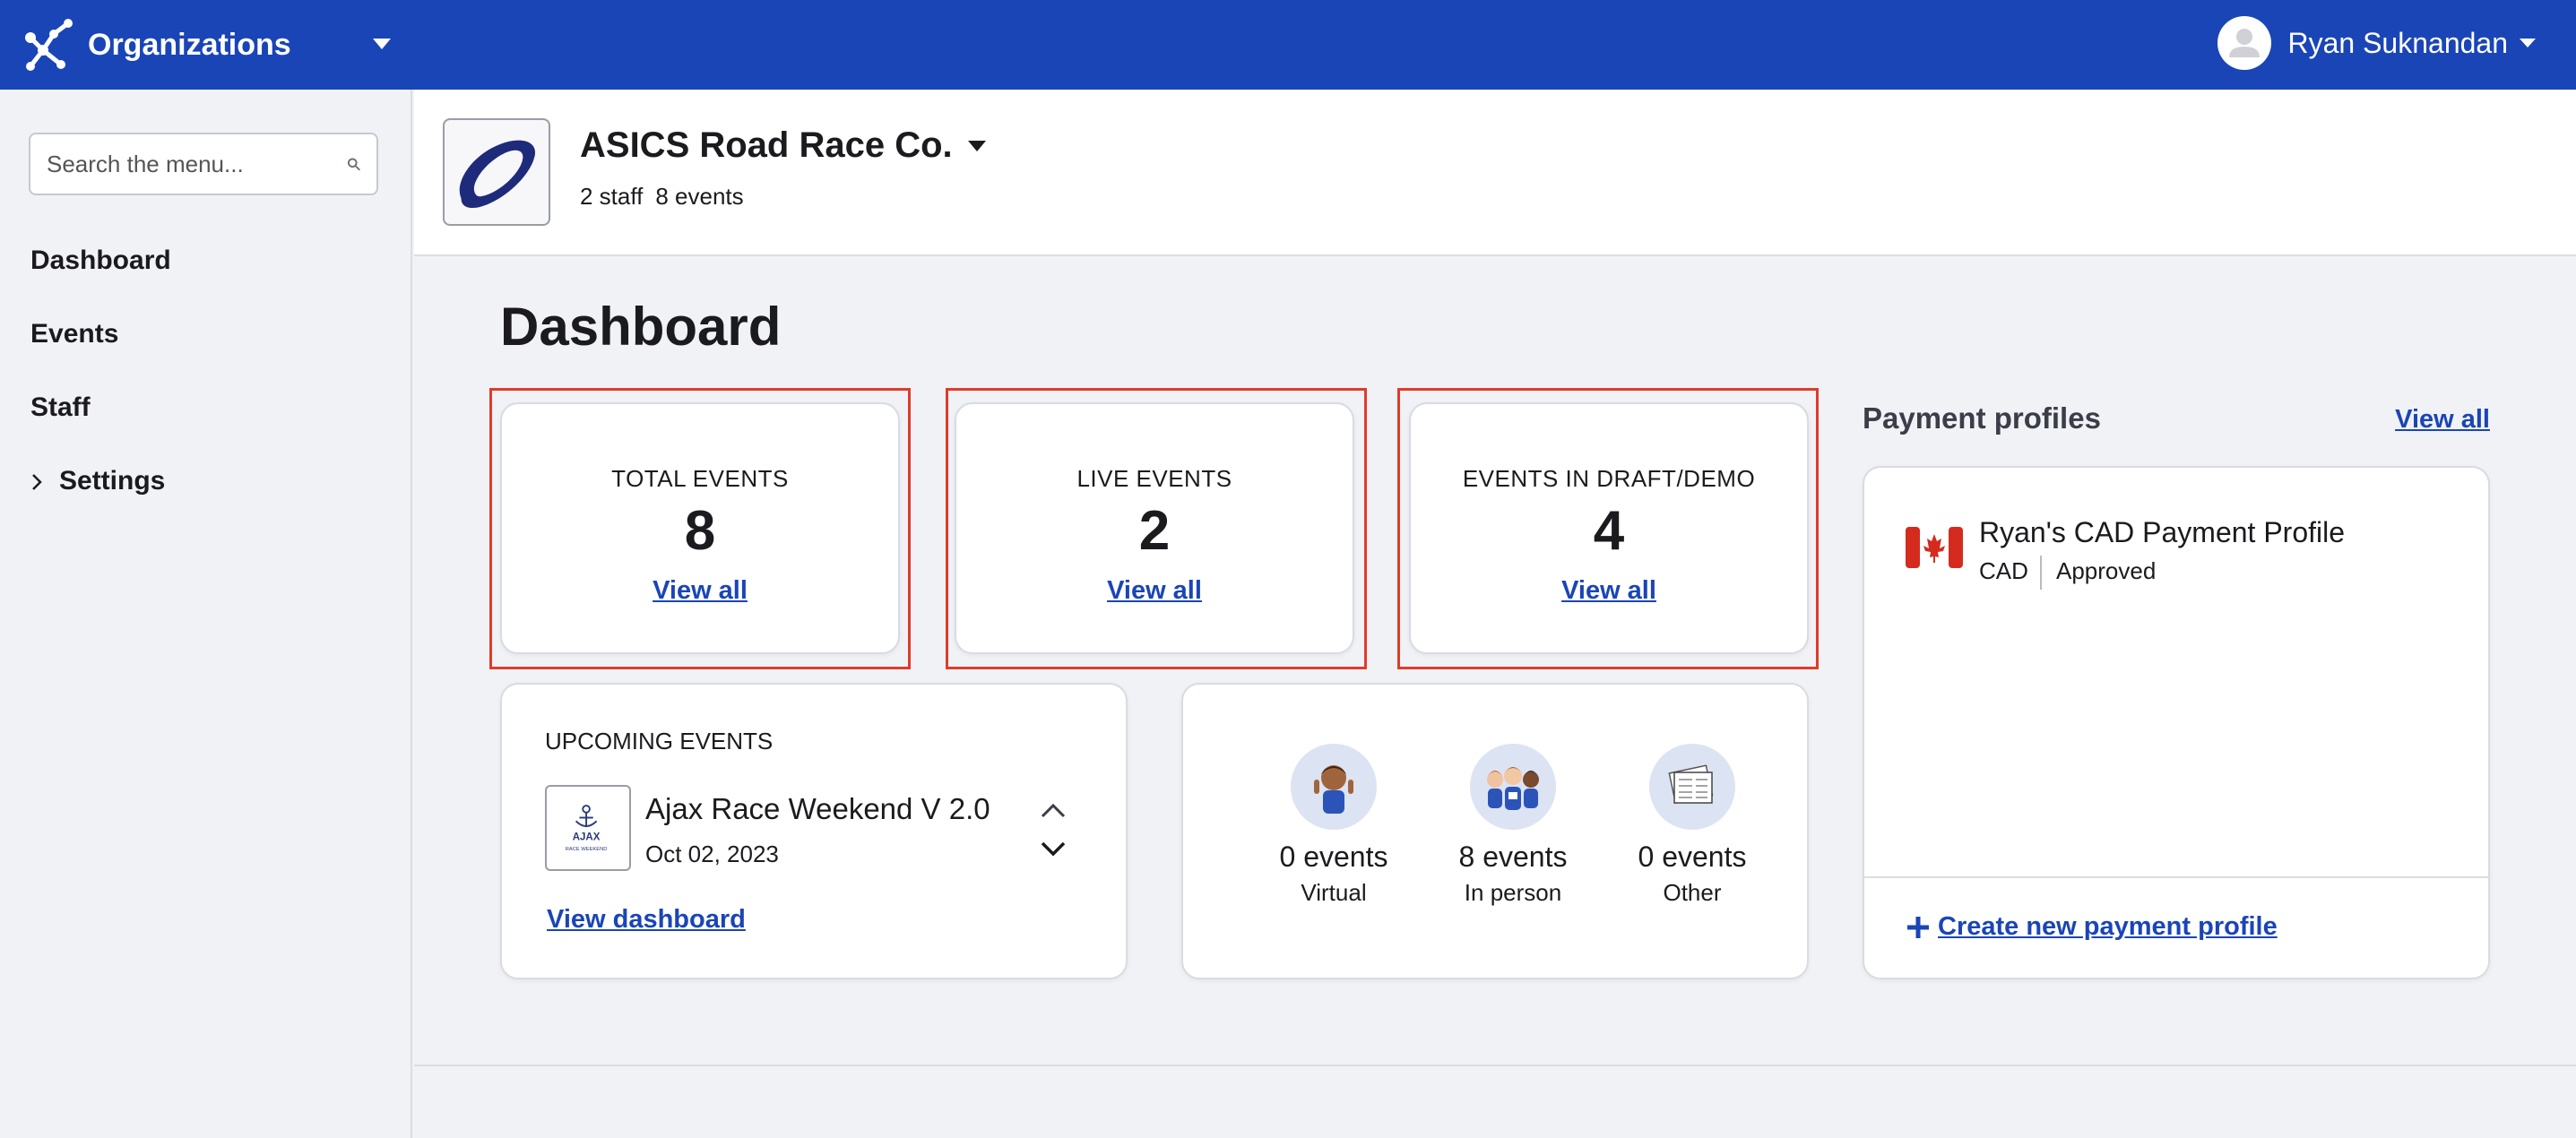 Image resolution: width=2576 pixels, height=1138 pixels. What do you see at coordinates (2108, 926) in the screenshot?
I see `create-payment-profile-label: Create new payment profile` at bounding box center [2108, 926].